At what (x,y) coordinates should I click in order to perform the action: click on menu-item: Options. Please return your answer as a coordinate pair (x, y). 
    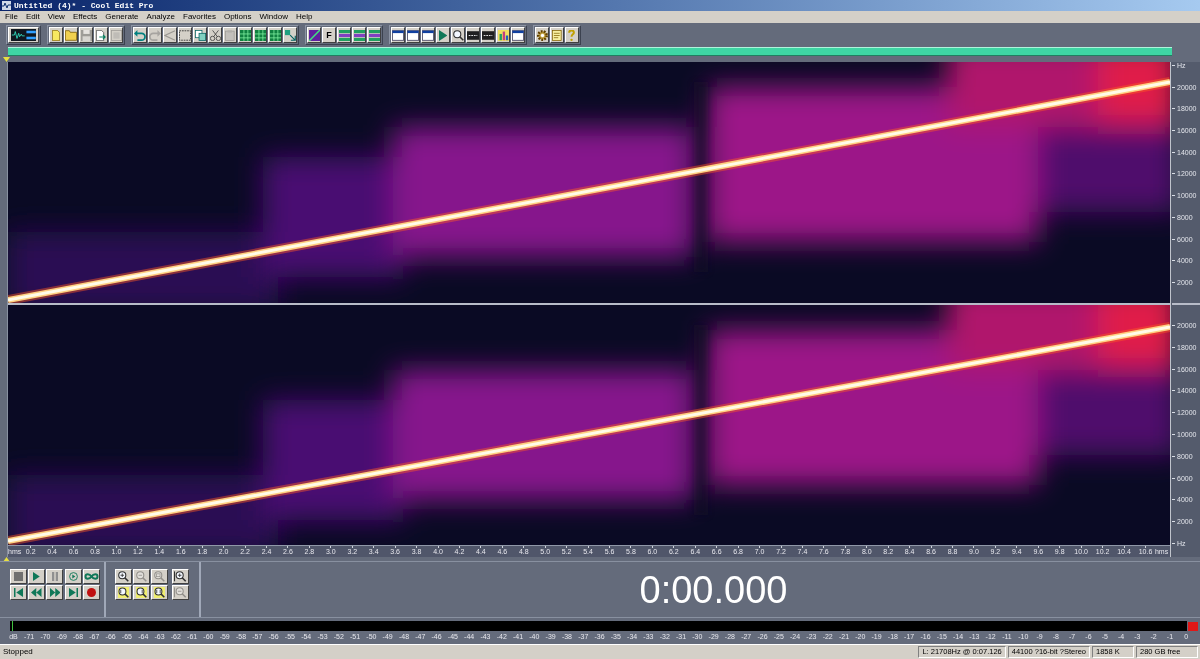
    Looking at the image, I should click on (237, 17).